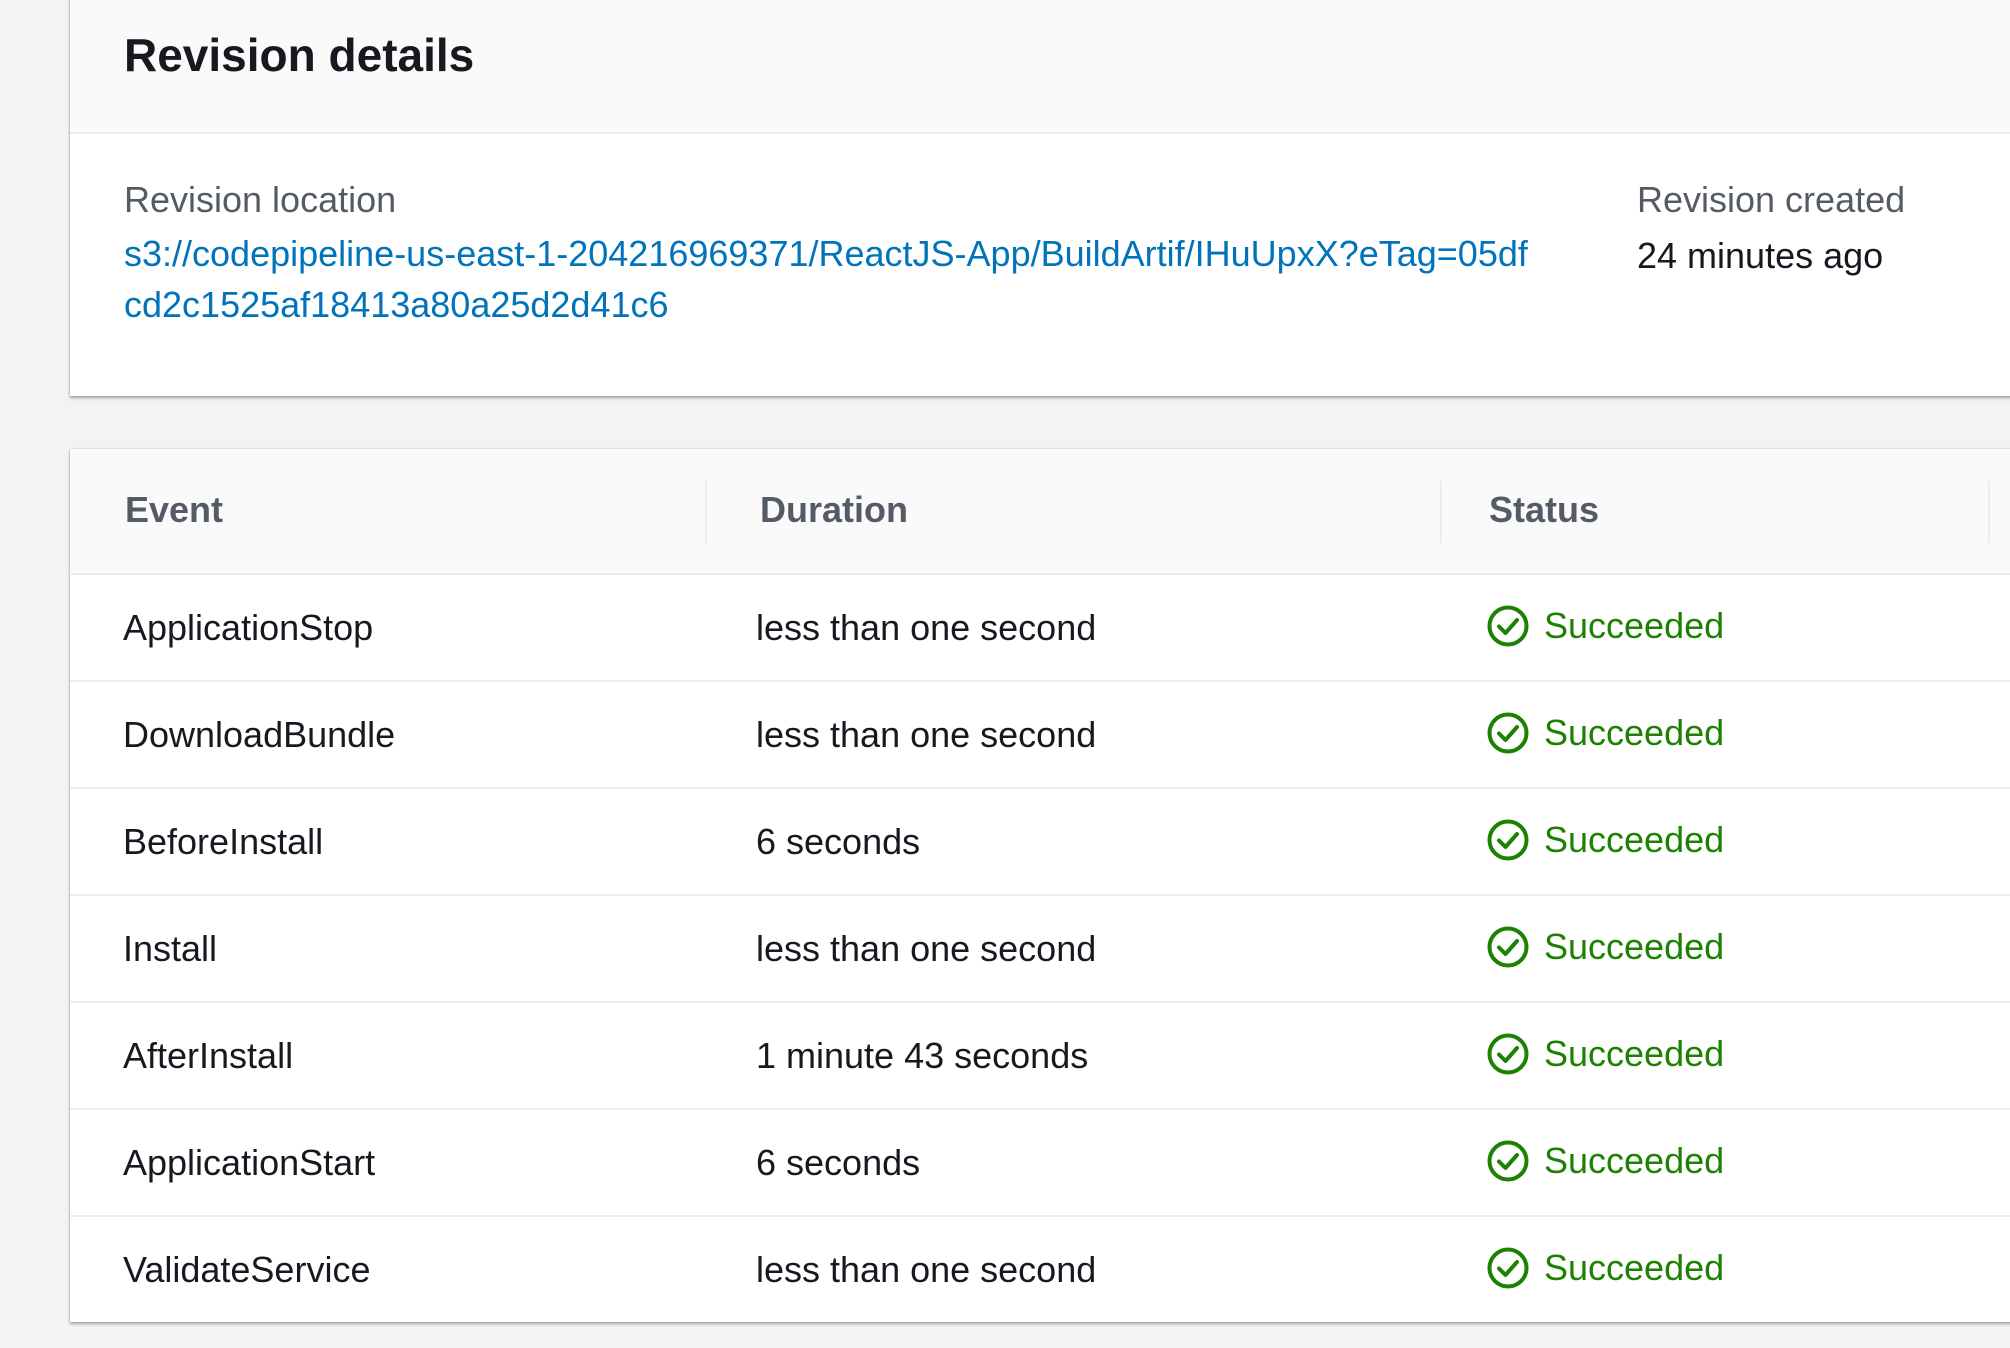 The height and width of the screenshot is (1348, 2010). What do you see at coordinates (174, 510) in the screenshot?
I see `column-header-event: Event` at bounding box center [174, 510].